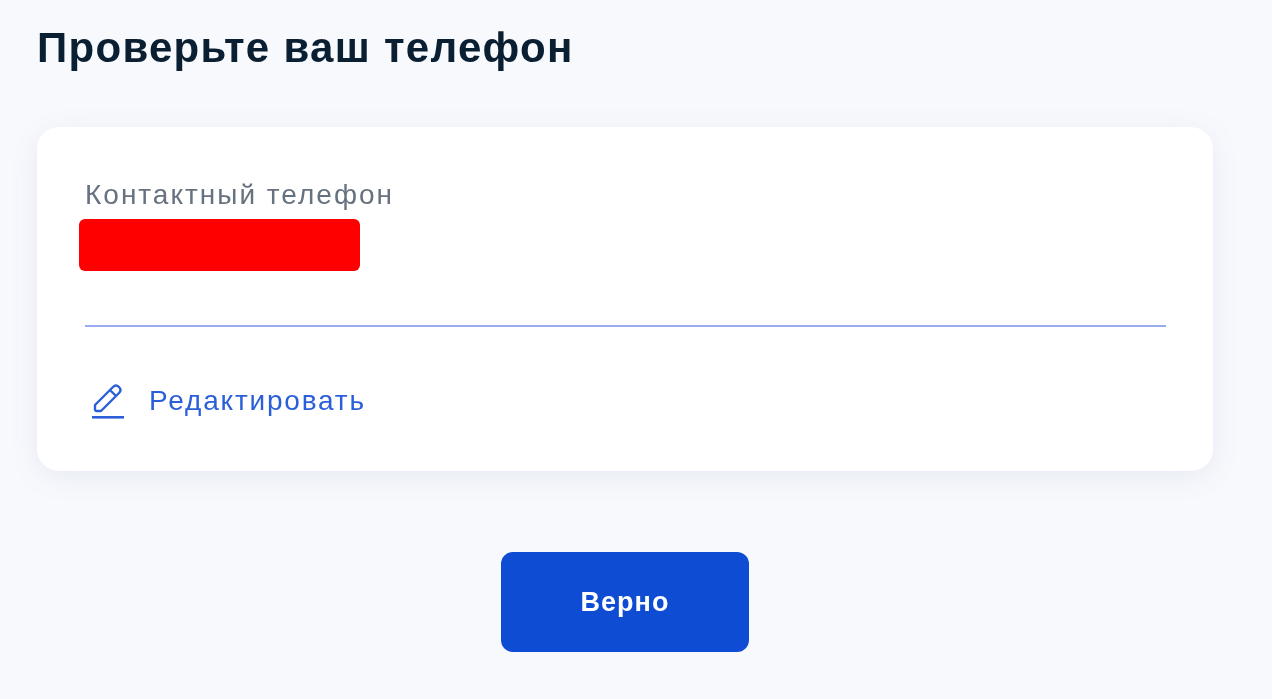 The width and height of the screenshot is (1272, 699). What do you see at coordinates (306, 48) in the screenshot?
I see `page-title: Проверьте ваш телефон` at bounding box center [306, 48].